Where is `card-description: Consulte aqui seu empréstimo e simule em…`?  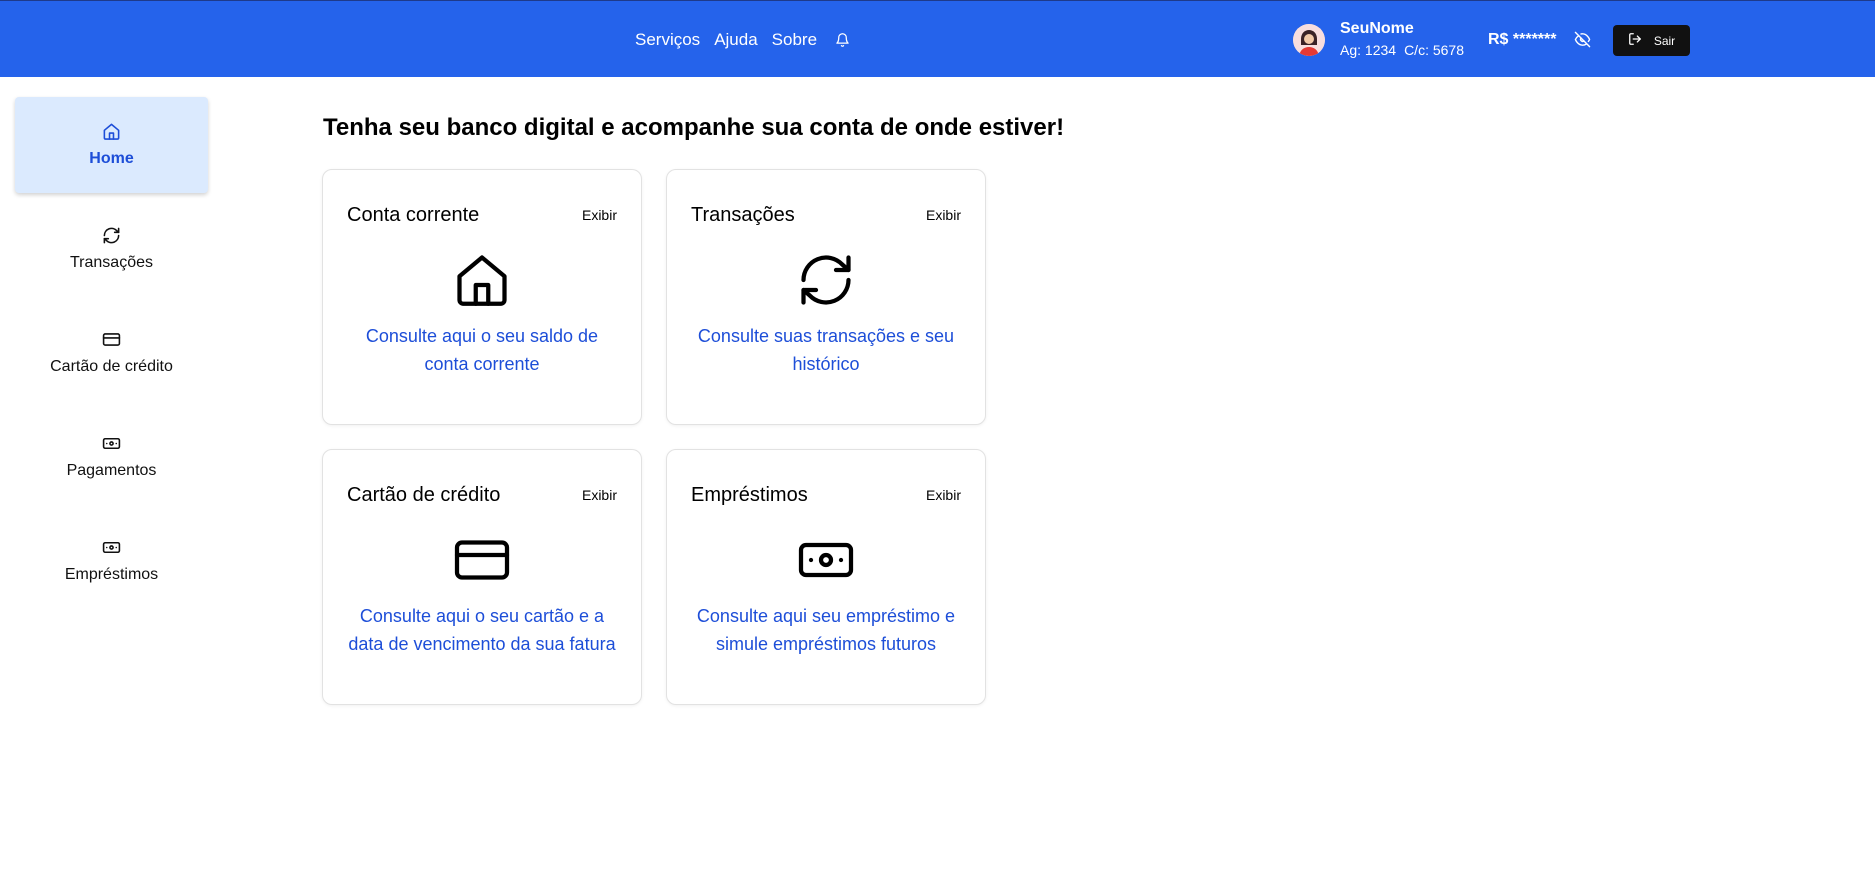 card-description: Consulte aqui seu empréstimo e simule em… is located at coordinates (826, 630).